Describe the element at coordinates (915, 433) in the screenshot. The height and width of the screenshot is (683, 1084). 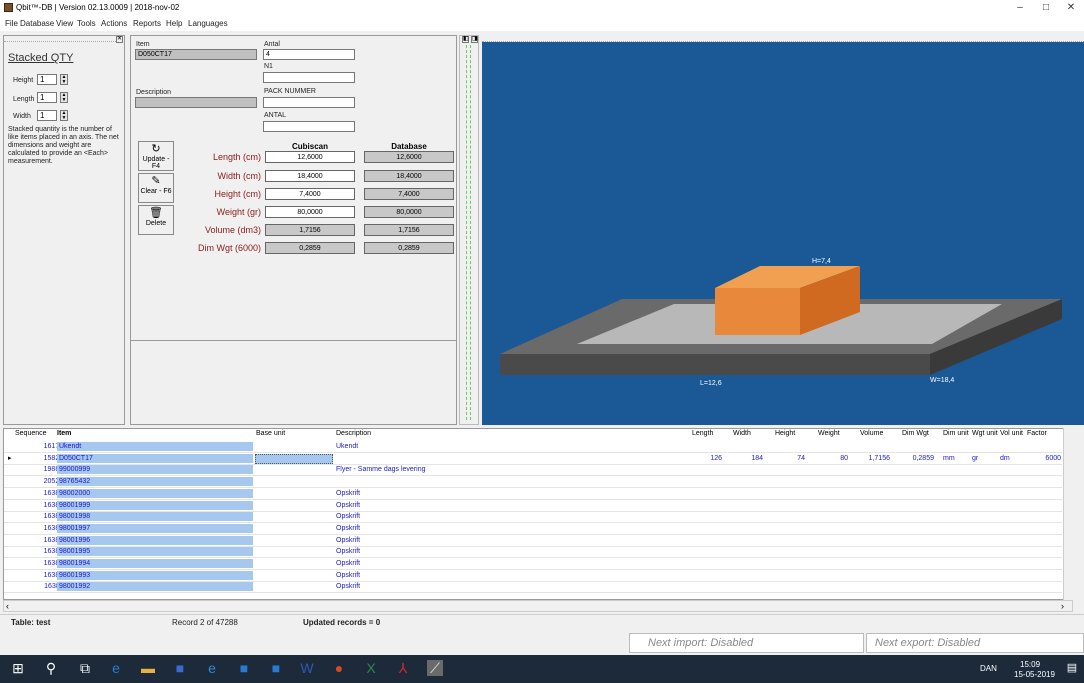
I see `col-dim-wgt: Dim Wgt` at that location.